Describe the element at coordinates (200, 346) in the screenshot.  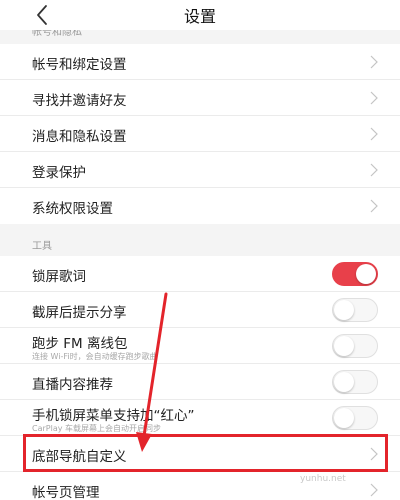
I see `settings-row-running-fm-offline: 跑步 FM 离线包 连接 Wi-Fi时，会自动缓存跑步歌曲` at that location.